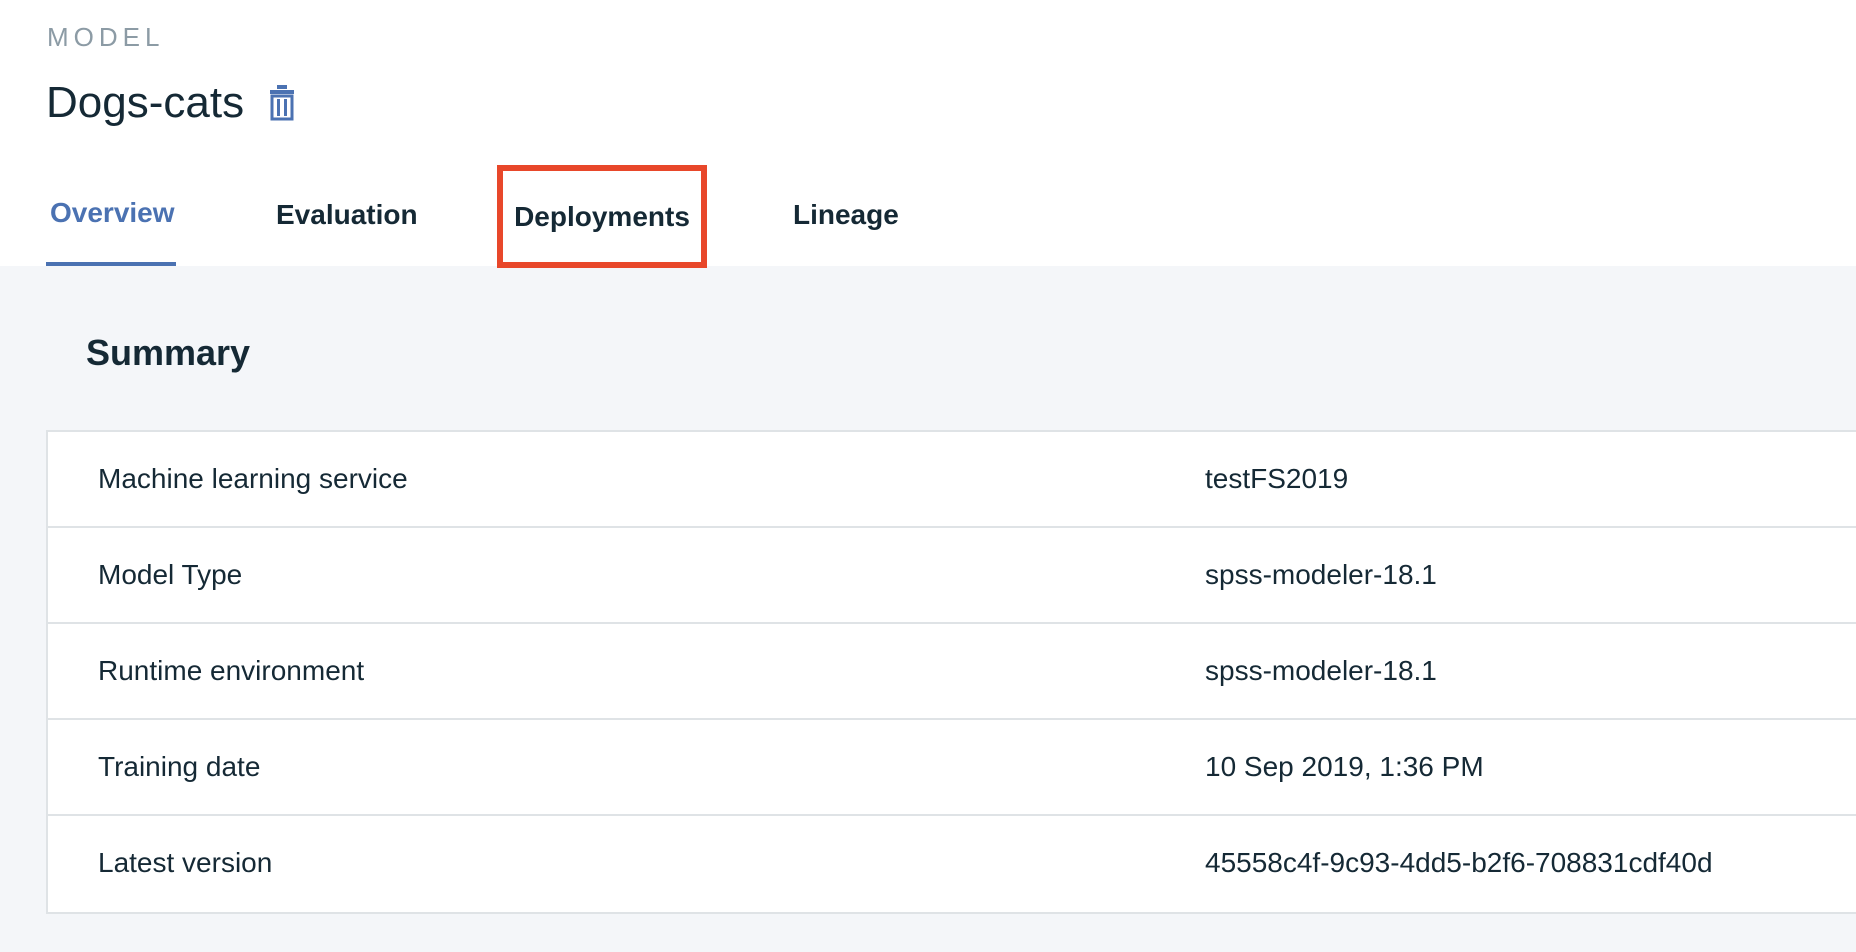 Image resolution: width=1856 pixels, height=952 pixels. Describe the element at coordinates (952, 576) in the screenshot. I see `table-row: Model Type spss-modeler-18.1` at that location.